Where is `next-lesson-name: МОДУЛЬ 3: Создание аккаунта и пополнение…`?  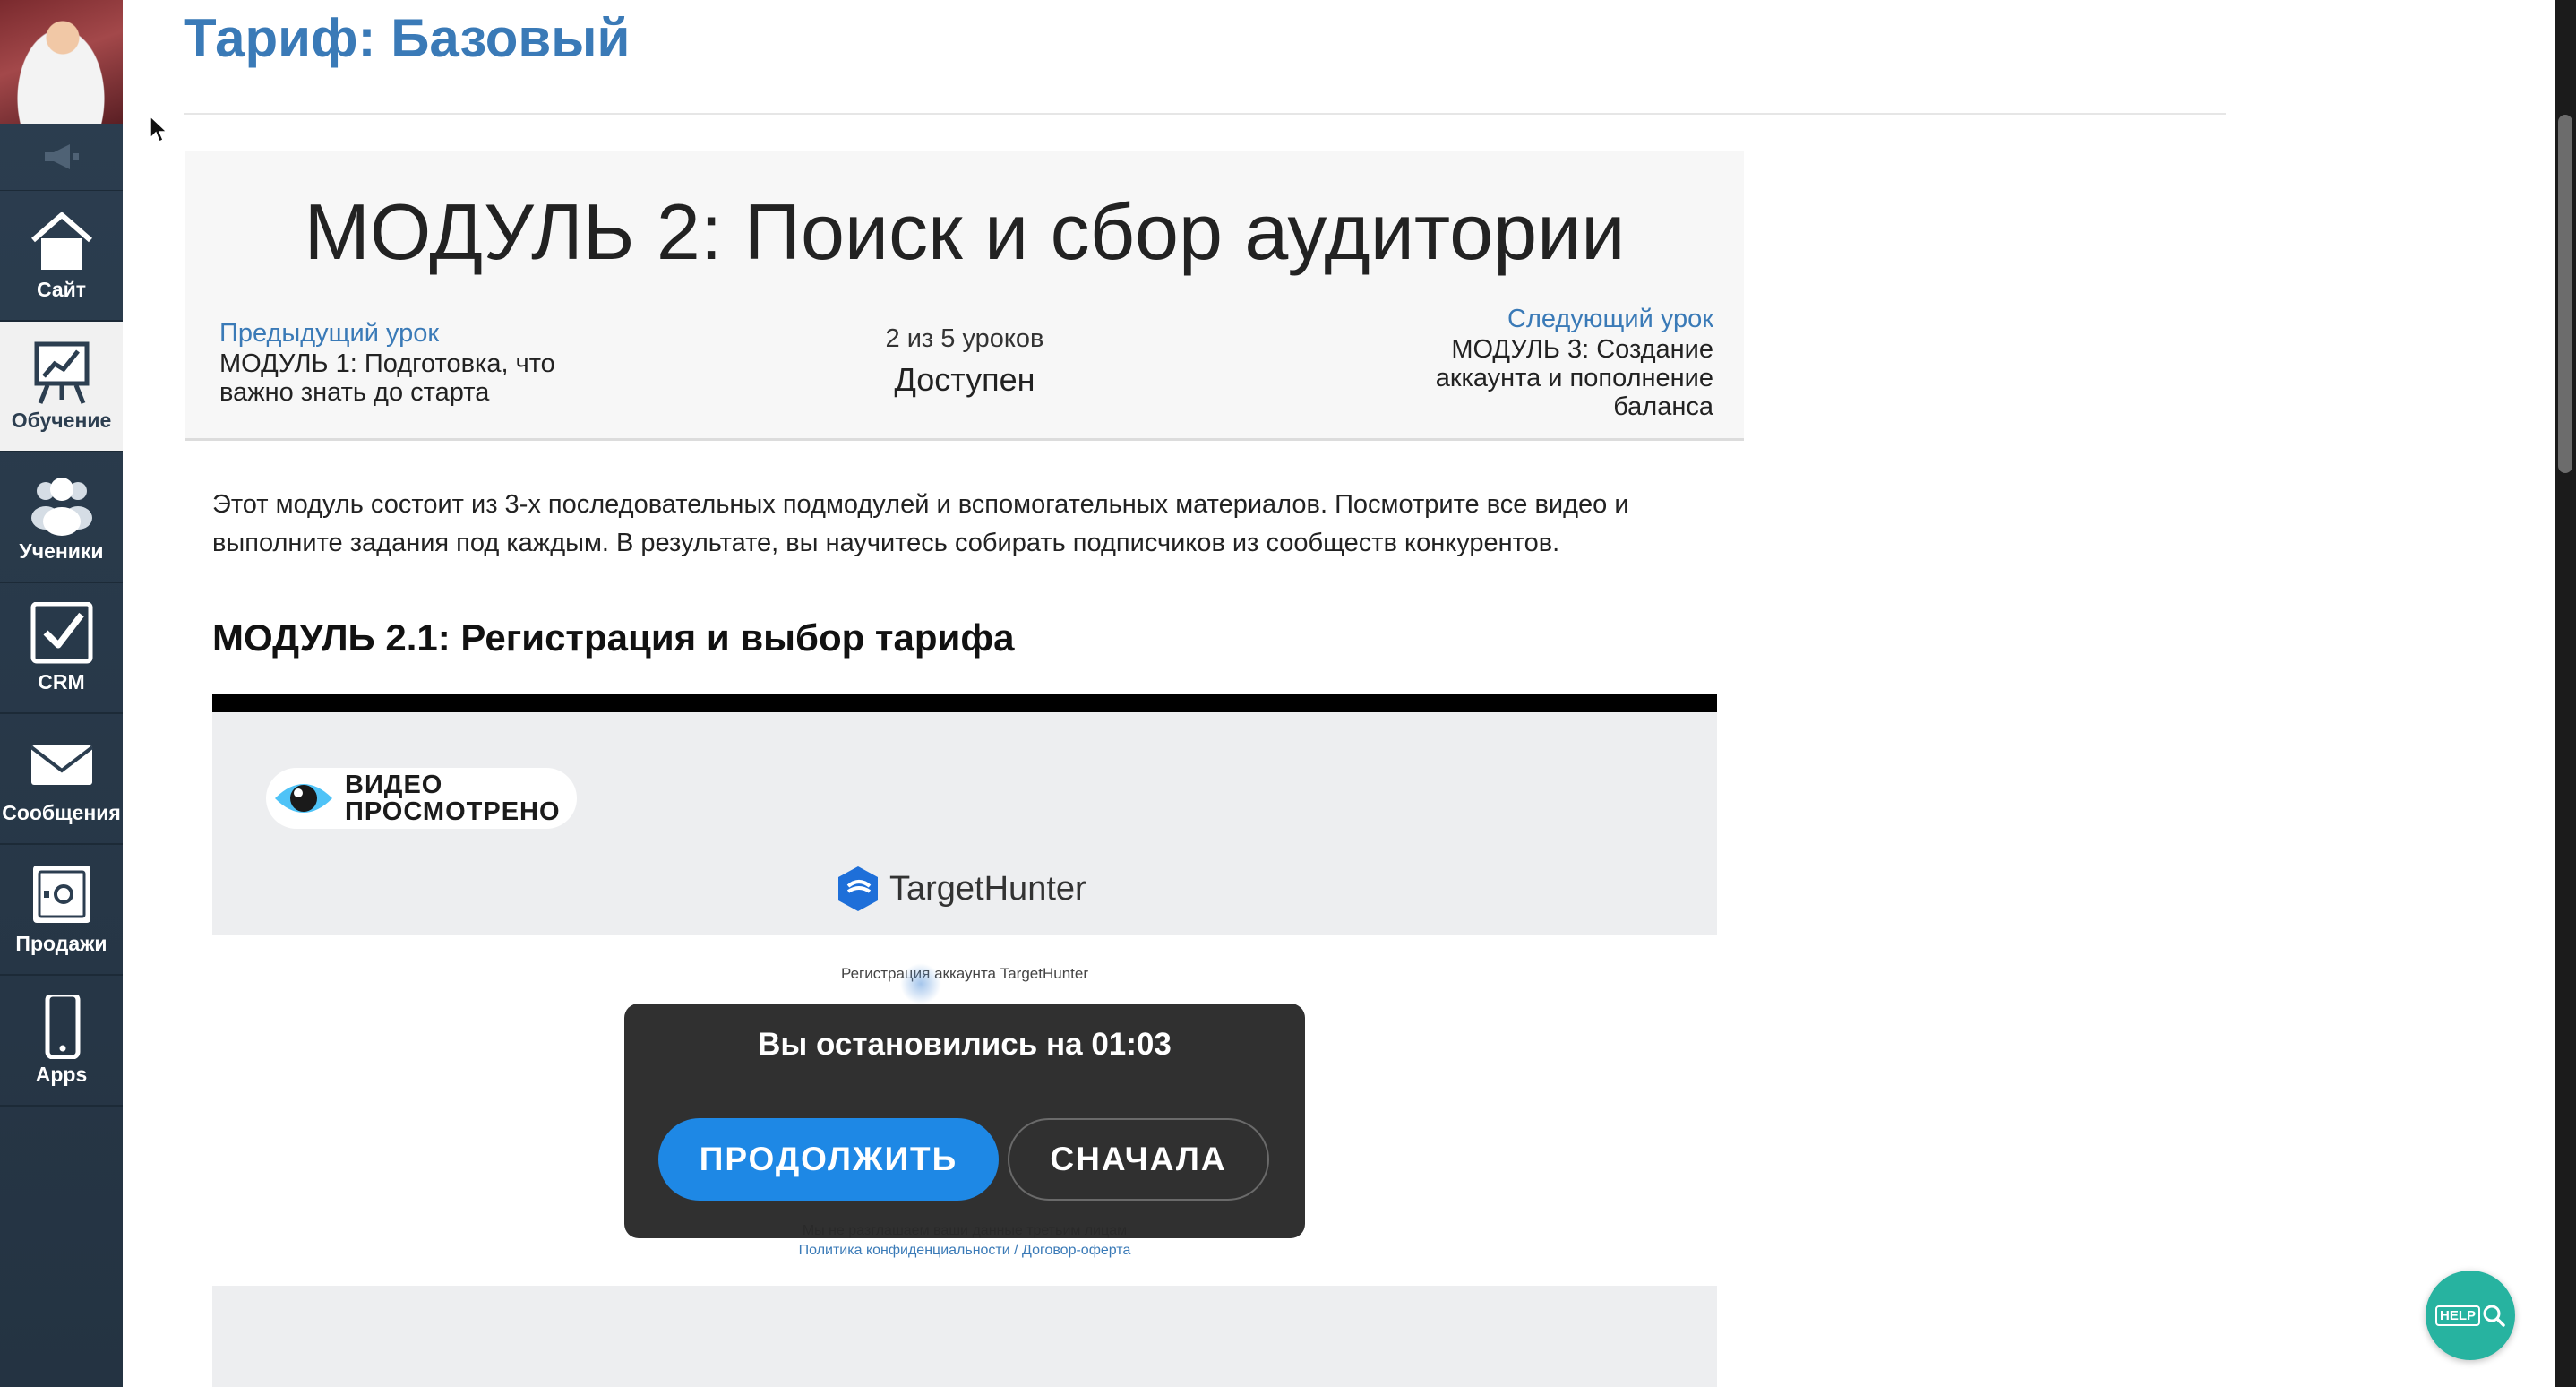
next-lesson-name: МОДУЛЬ 3: Создание аккаунта и пополнение… is located at coordinates (1574, 378).